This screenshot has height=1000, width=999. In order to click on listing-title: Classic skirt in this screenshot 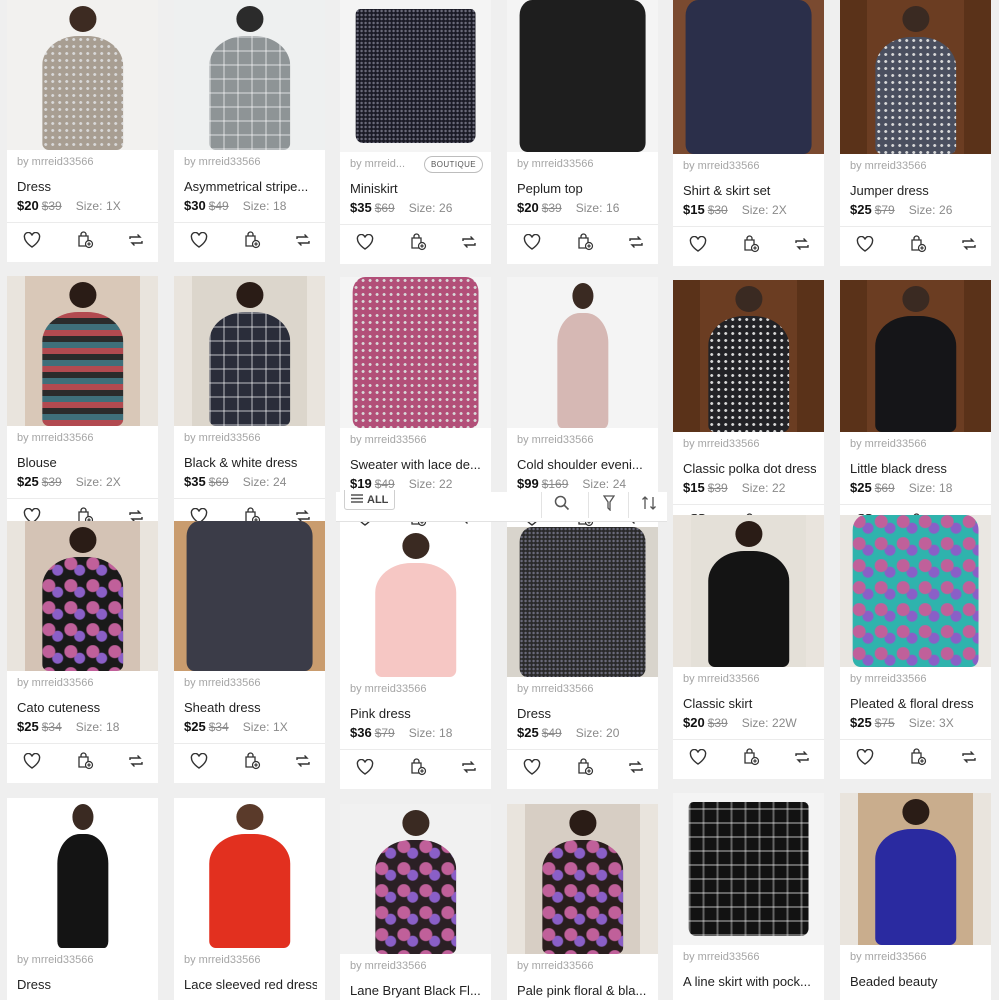, I will do `click(749, 703)`.